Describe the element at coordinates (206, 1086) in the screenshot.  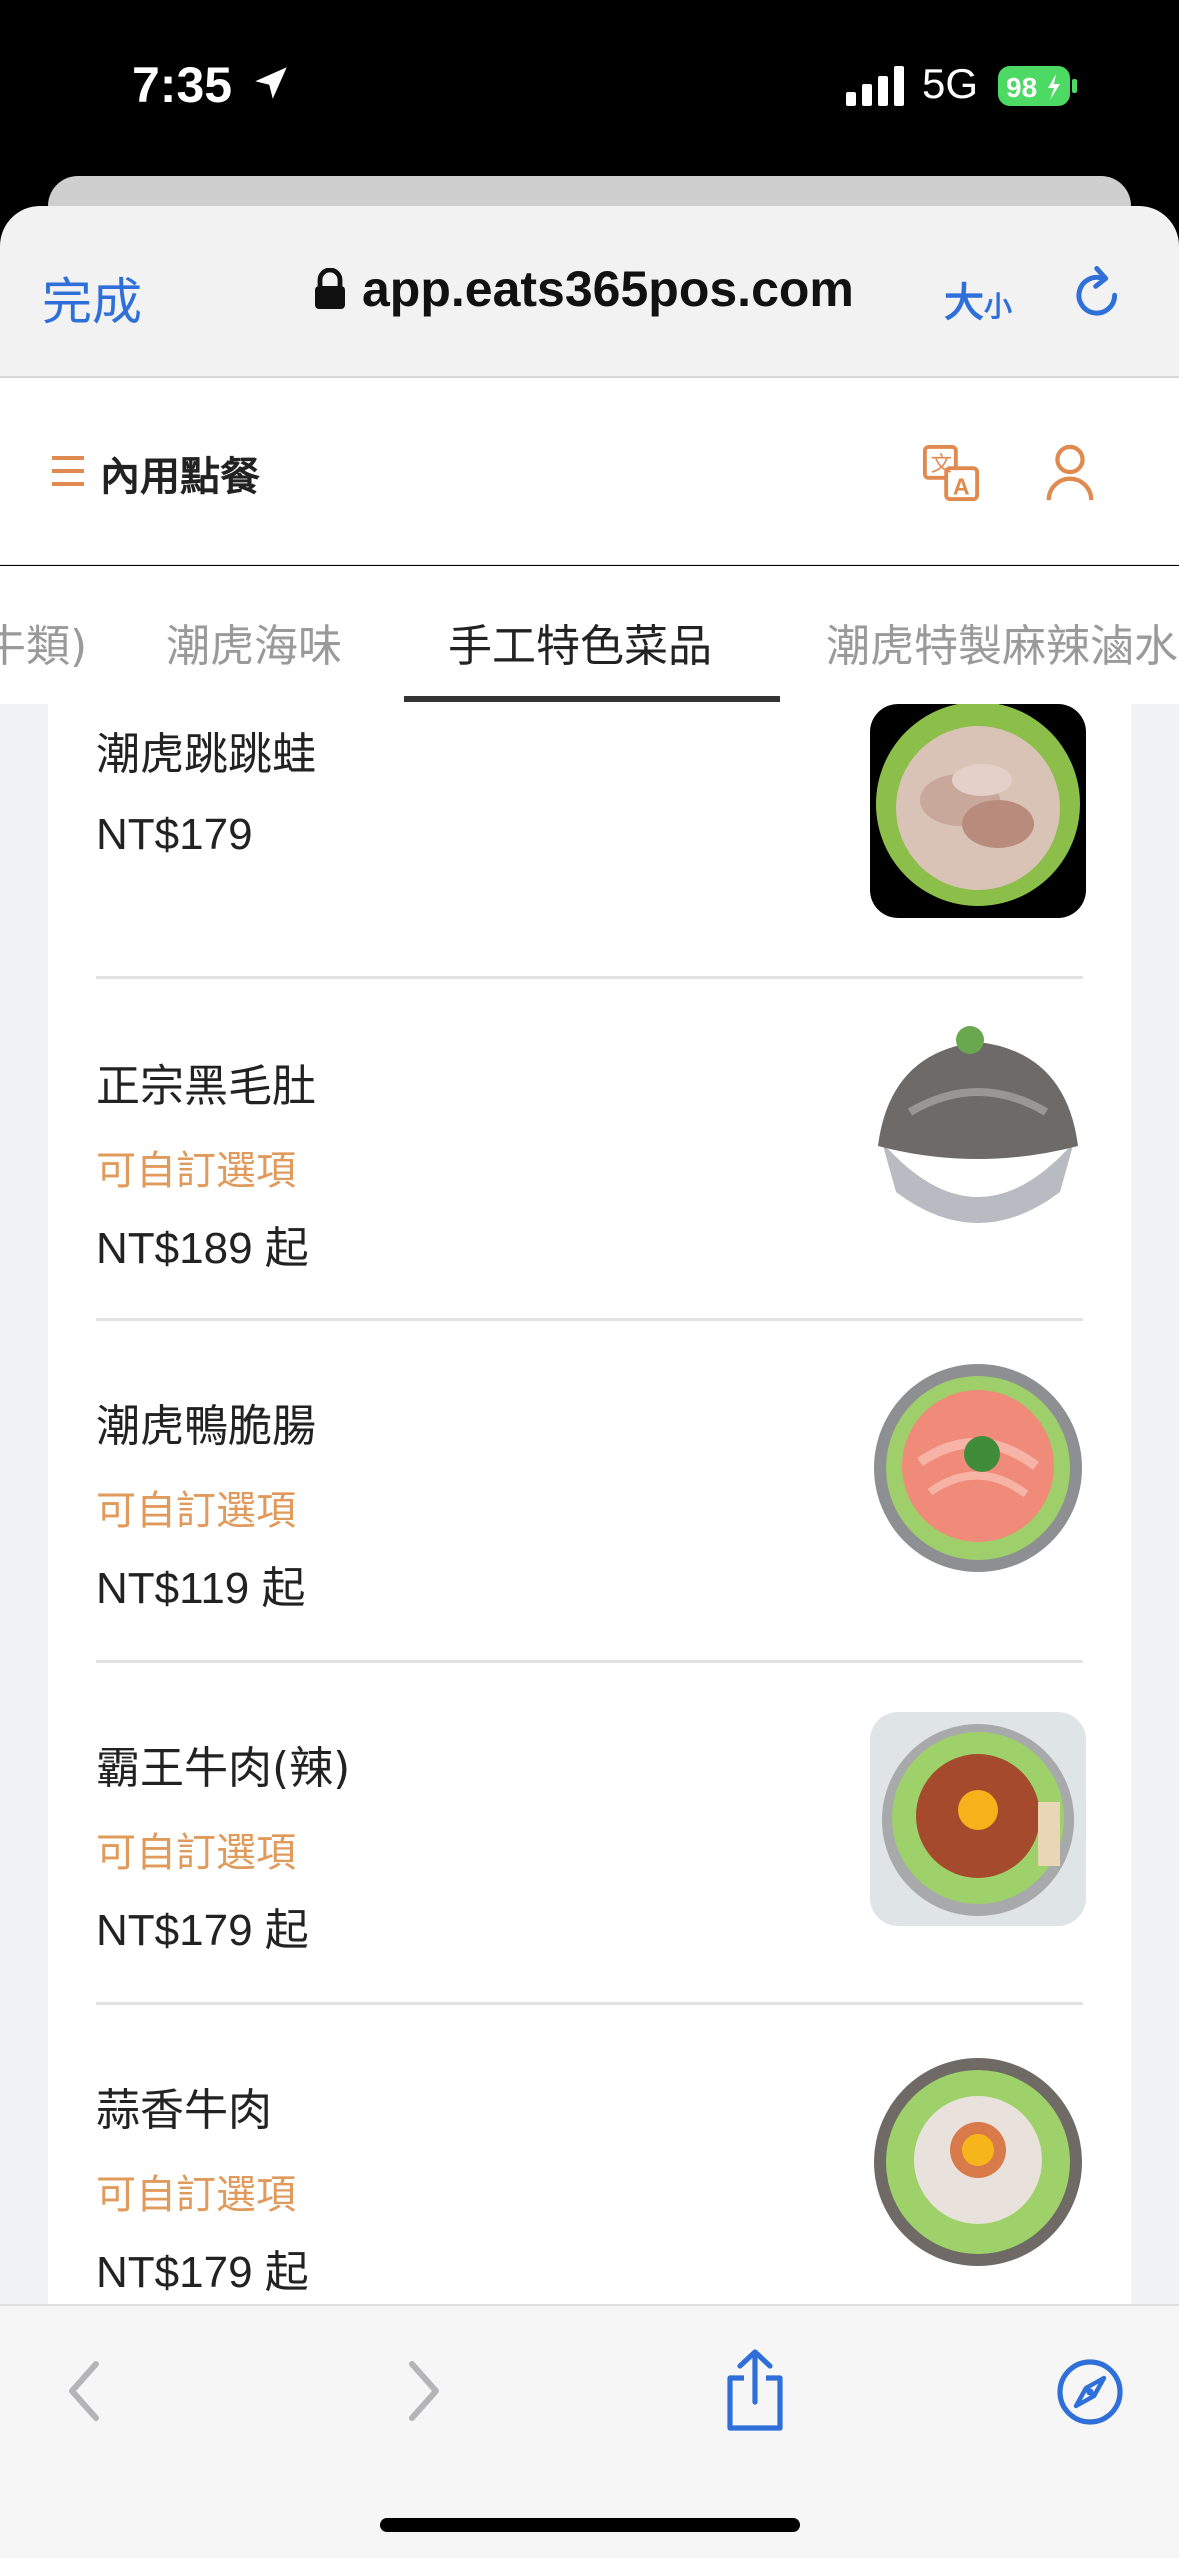
I see `item-name: 正宗黑毛肚` at that location.